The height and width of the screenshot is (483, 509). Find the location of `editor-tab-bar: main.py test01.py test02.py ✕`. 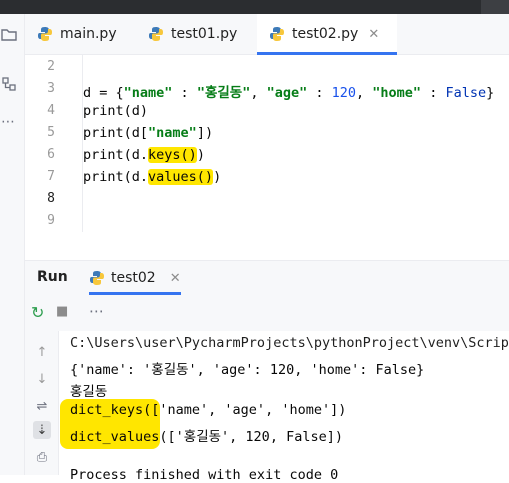

editor-tab-bar: main.py test01.py test02.py ✕ is located at coordinates (267, 34).